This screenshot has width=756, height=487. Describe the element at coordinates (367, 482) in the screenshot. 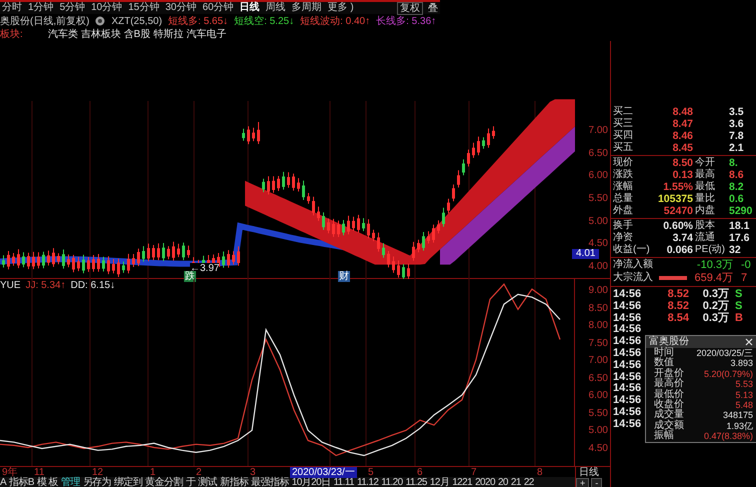

I see `bottom-tab: 11.12` at that location.